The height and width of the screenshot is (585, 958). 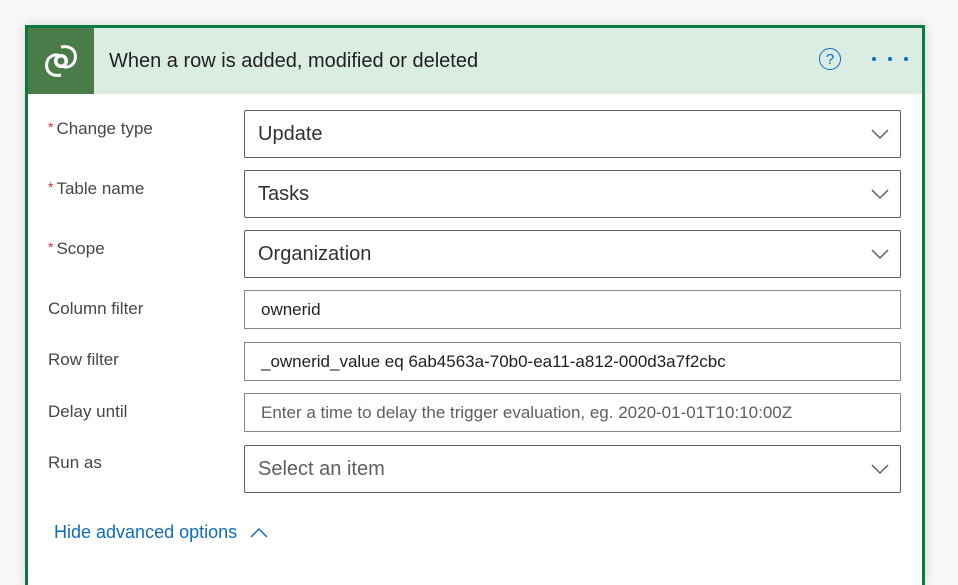 What do you see at coordinates (96, 308) in the screenshot?
I see `field-label: Column filter` at bounding box center [96, 308].